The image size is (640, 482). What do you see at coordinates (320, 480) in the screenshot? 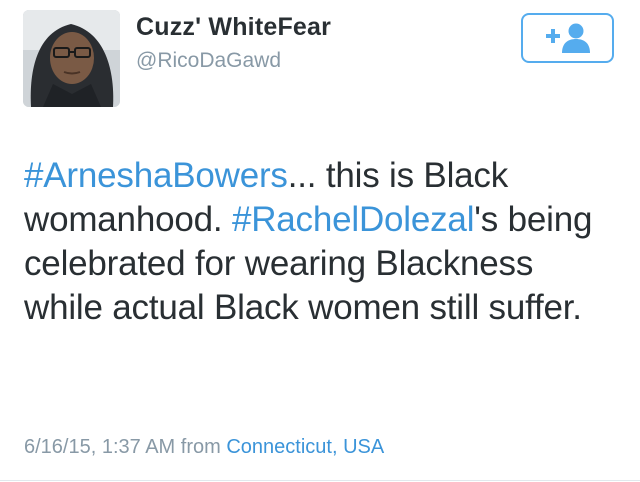
I see `divider` at bounding box center [320, 480].